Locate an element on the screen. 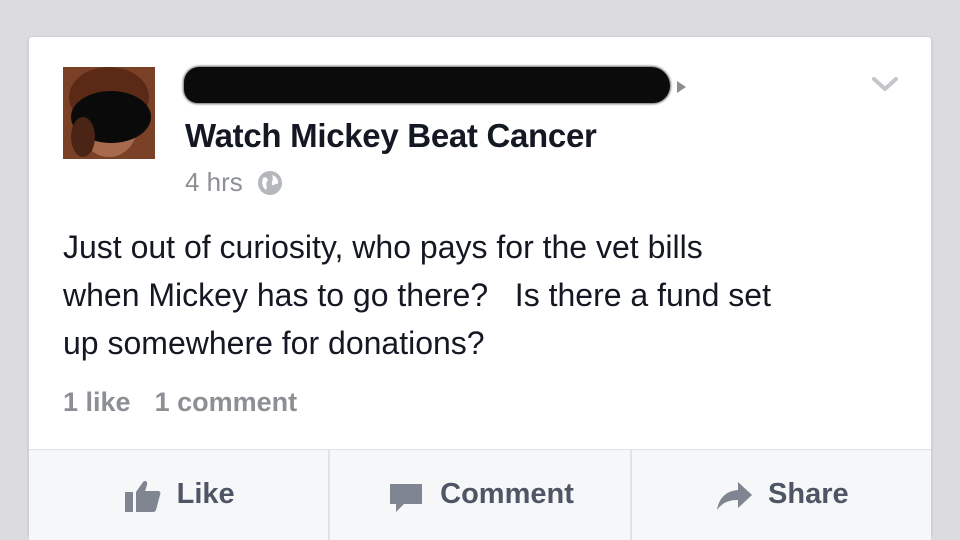 This screenshot has width=960, height=540. page-name-link: Watch Mickey Beat Cancer is located at coordinates (391, 136).